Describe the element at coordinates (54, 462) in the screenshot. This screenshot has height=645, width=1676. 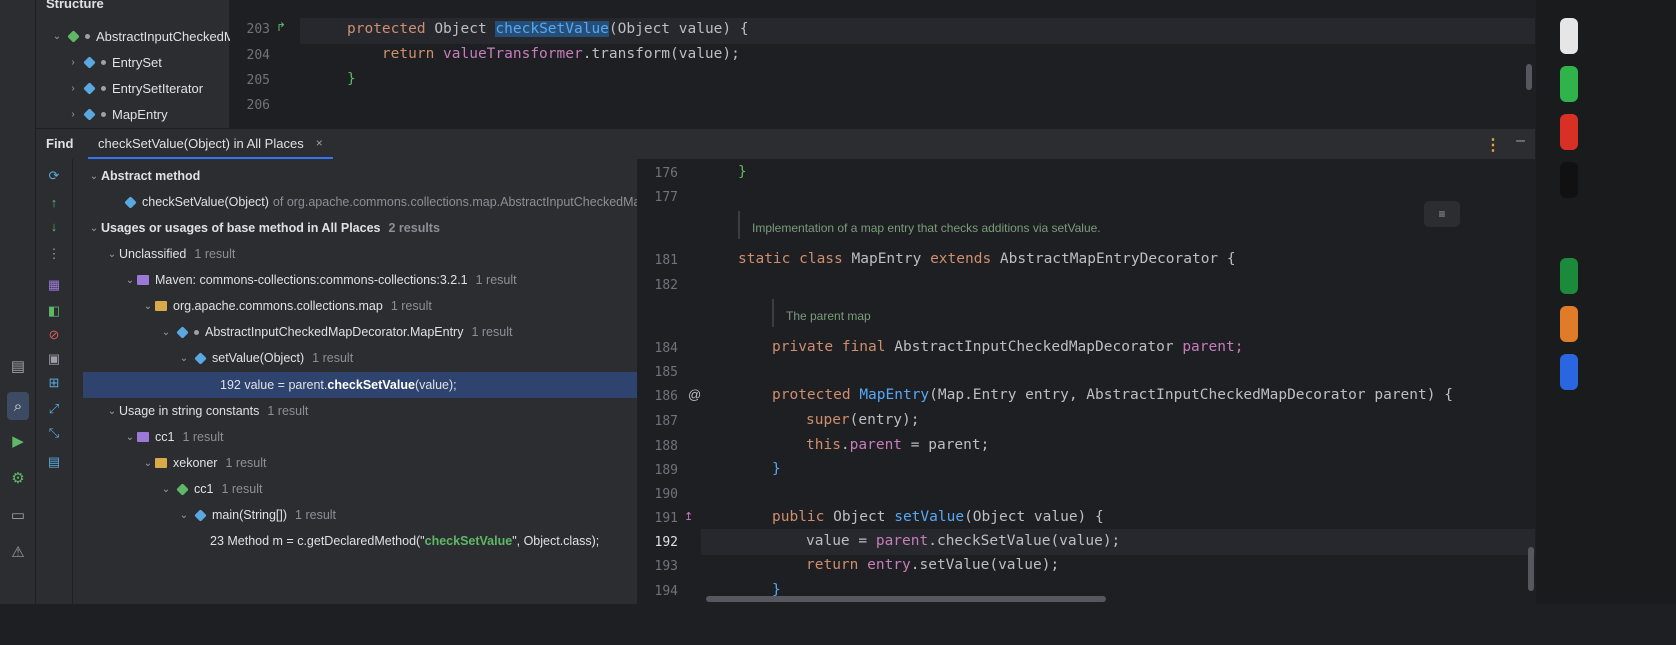
I see `open-in-tab-icon: ▤` at that location.